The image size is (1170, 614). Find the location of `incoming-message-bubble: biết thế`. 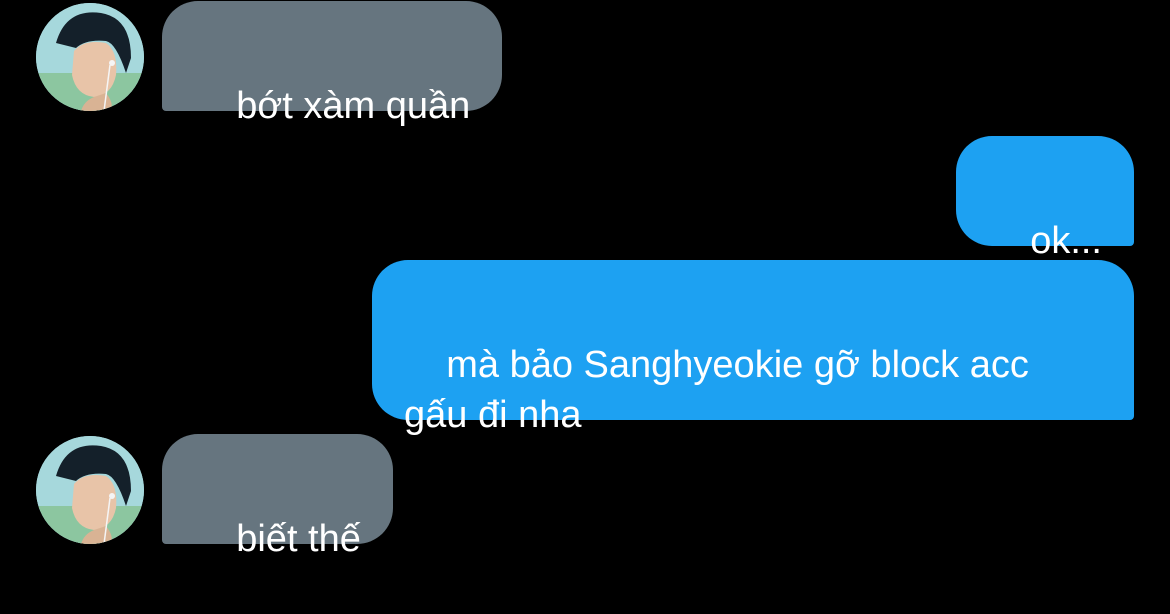

incoming-message-bubble: biết thế is located at coordinates (277, 497).